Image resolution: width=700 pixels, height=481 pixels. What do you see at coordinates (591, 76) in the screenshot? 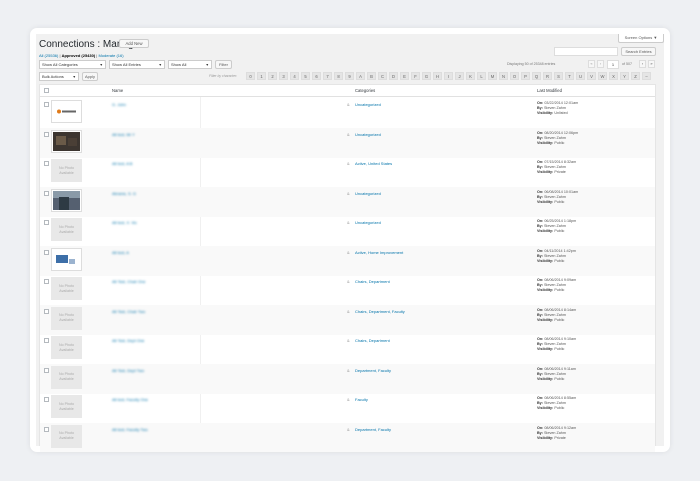
I see `character-filter-button: V` at bounding box center [591, 76].